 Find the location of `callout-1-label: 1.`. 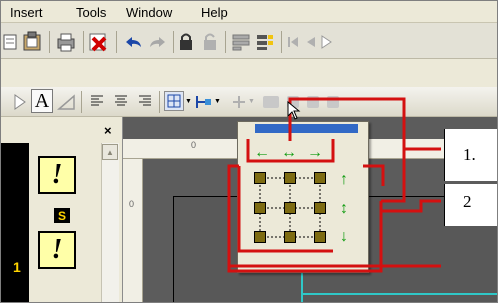

callout-1-label: 1. is located at coordinates (469, 154).